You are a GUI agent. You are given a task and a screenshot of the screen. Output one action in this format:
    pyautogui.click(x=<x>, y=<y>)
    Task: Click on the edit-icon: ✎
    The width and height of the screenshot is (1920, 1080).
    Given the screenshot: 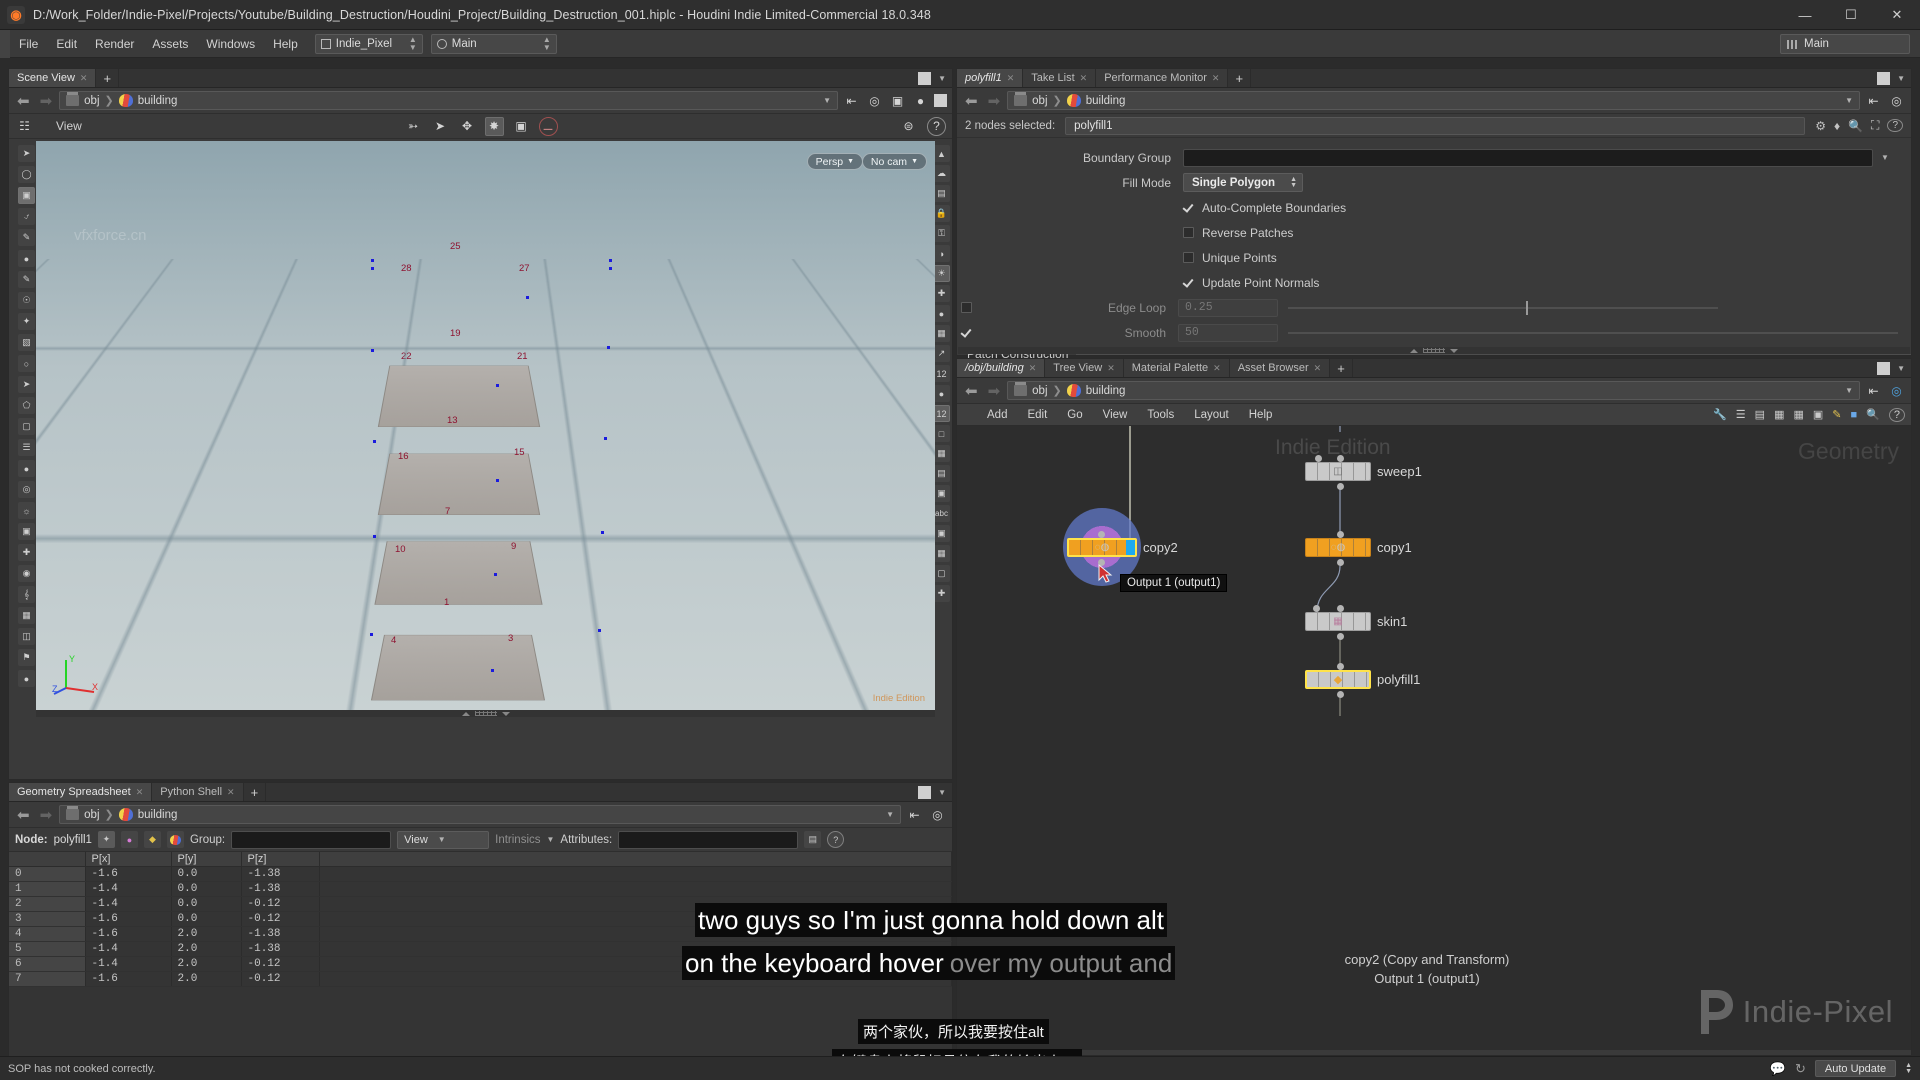 What is the action you would take?
    pyautogui.click(x=26, y=279)
    